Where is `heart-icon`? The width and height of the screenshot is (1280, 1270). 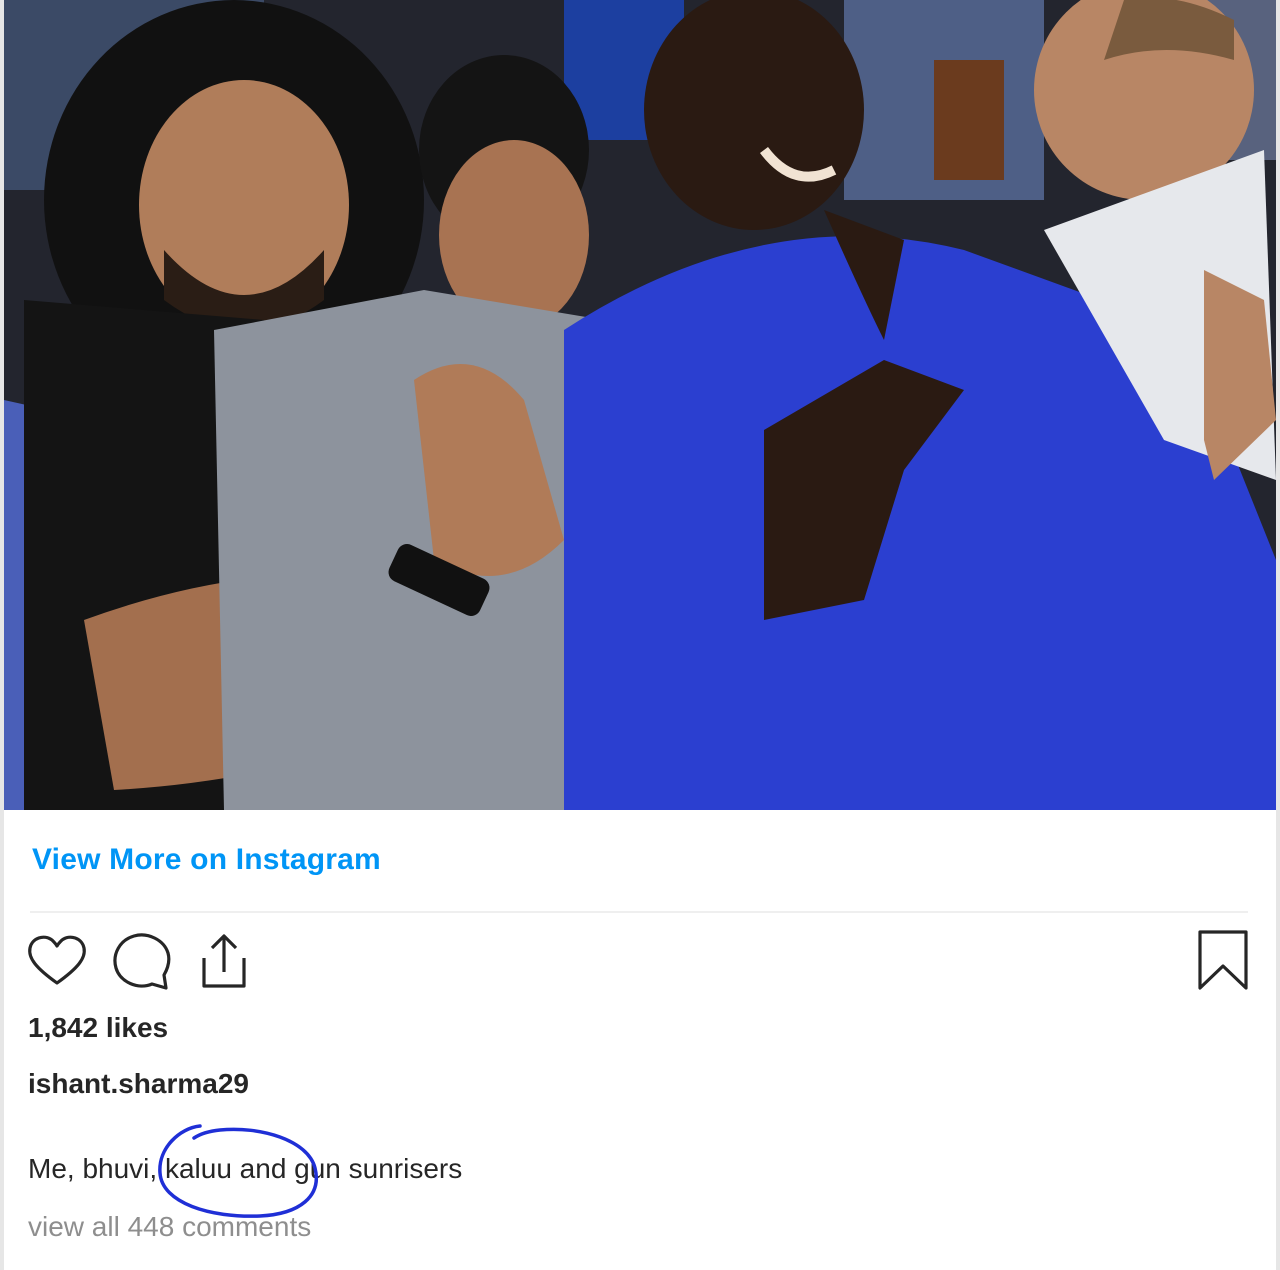 heart-icon is located at coordinates (57, 961).